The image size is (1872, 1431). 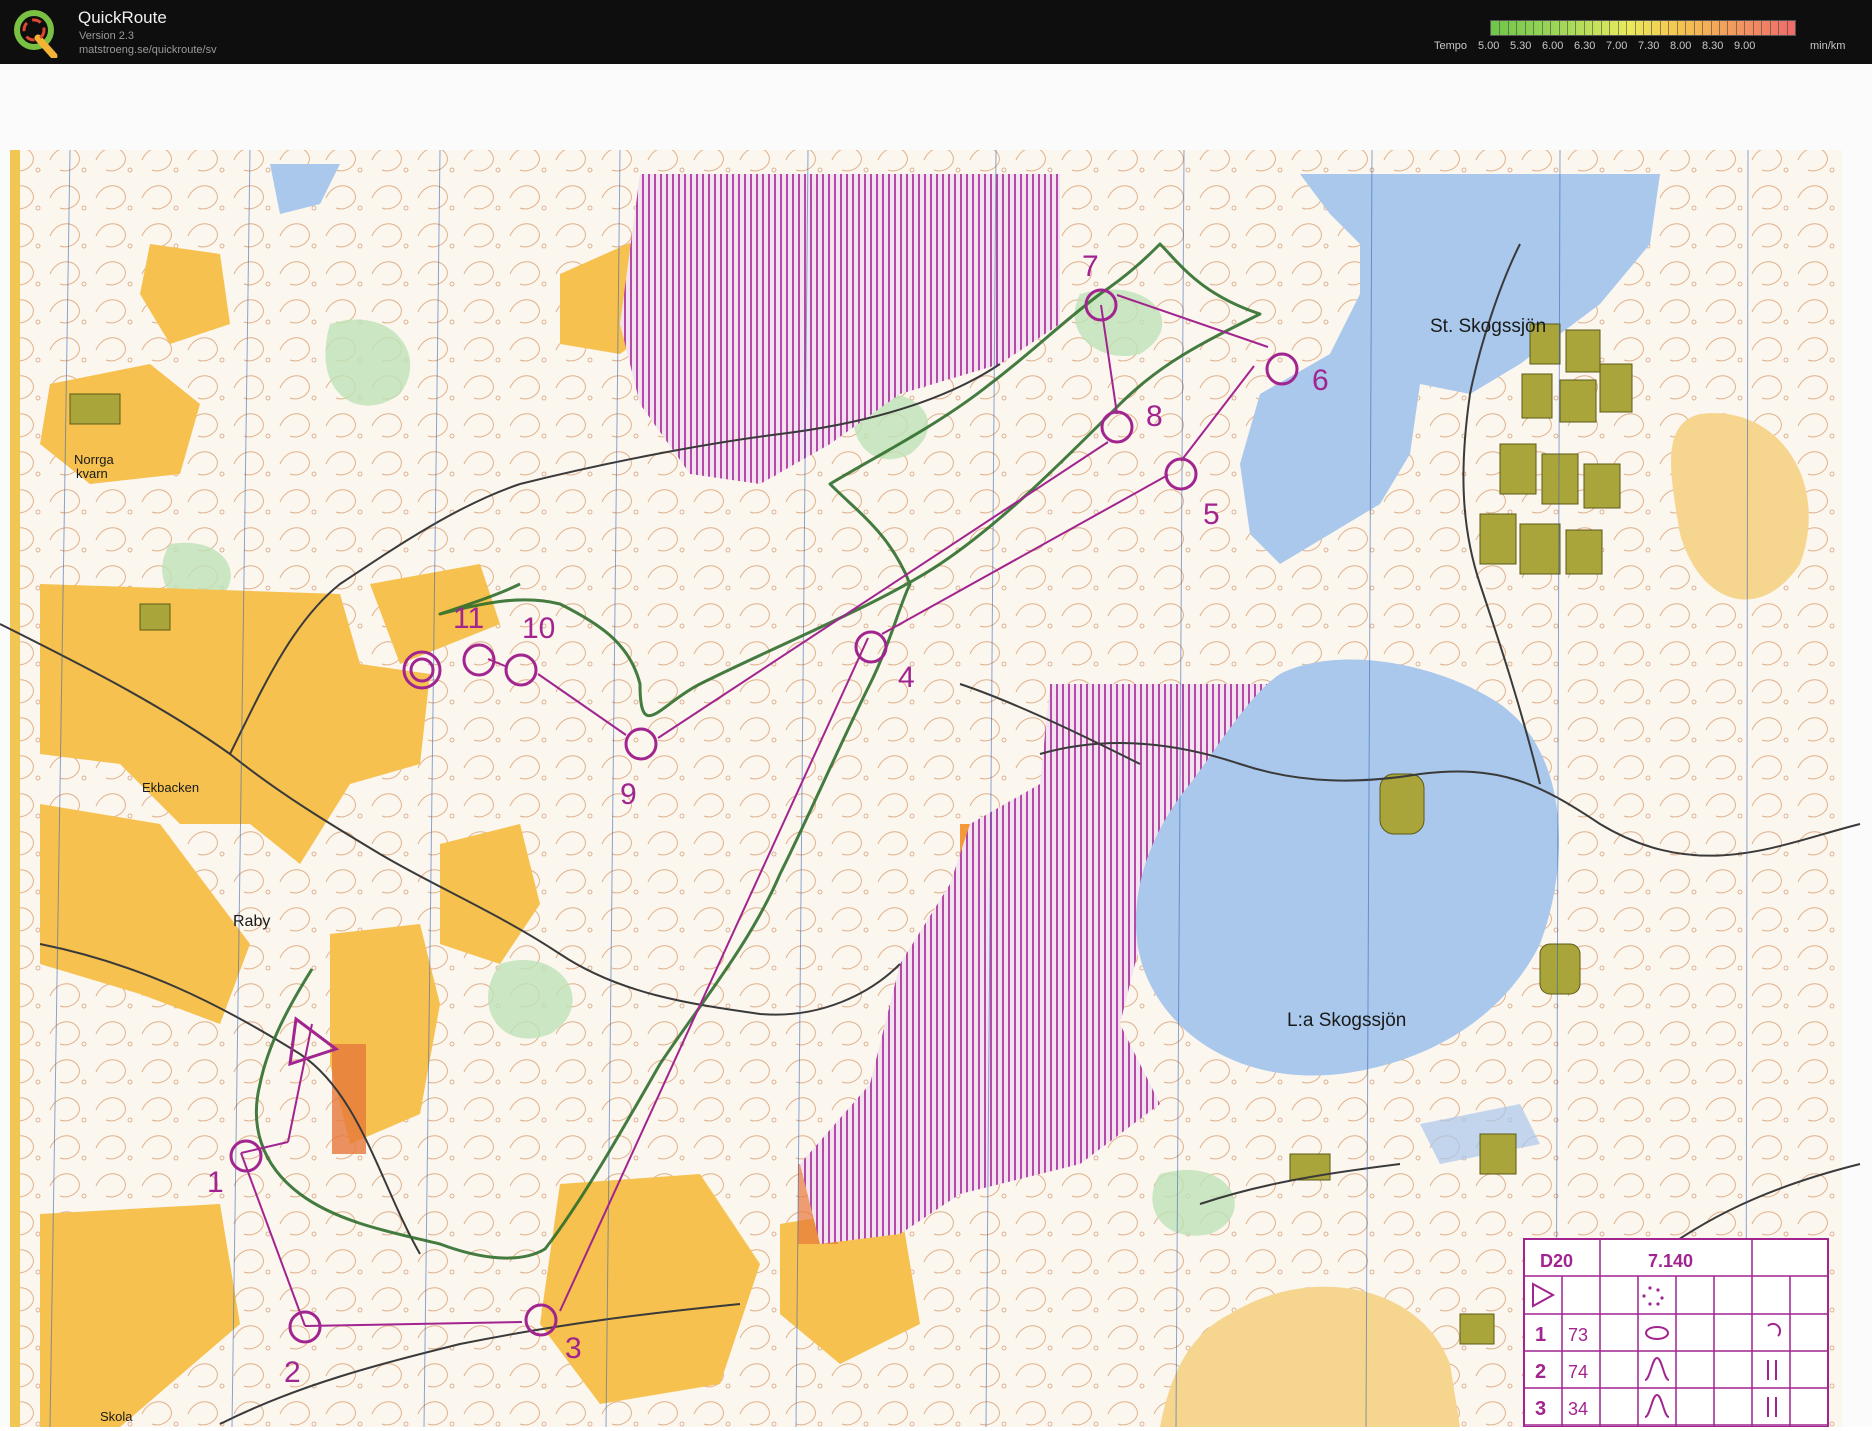 What do you see at coordinates (1154, 416) in the screenshot?
I see `control-number: 8` at bounding box center [1154, 416].